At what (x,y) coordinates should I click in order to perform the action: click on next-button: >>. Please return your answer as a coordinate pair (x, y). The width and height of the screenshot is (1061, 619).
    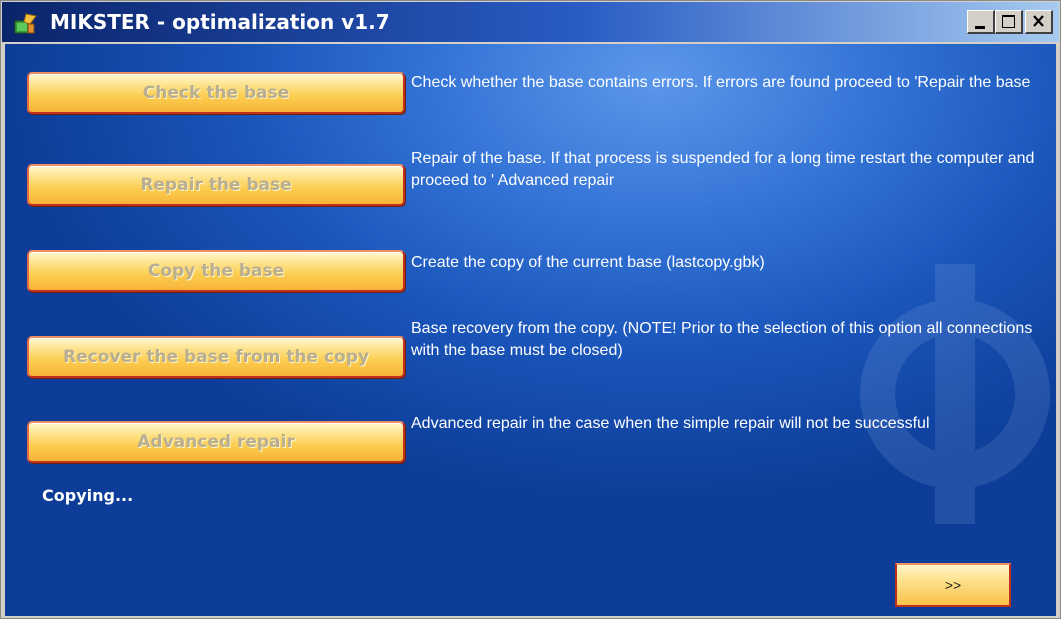
    Looking at the image, I should click on (953, 585).